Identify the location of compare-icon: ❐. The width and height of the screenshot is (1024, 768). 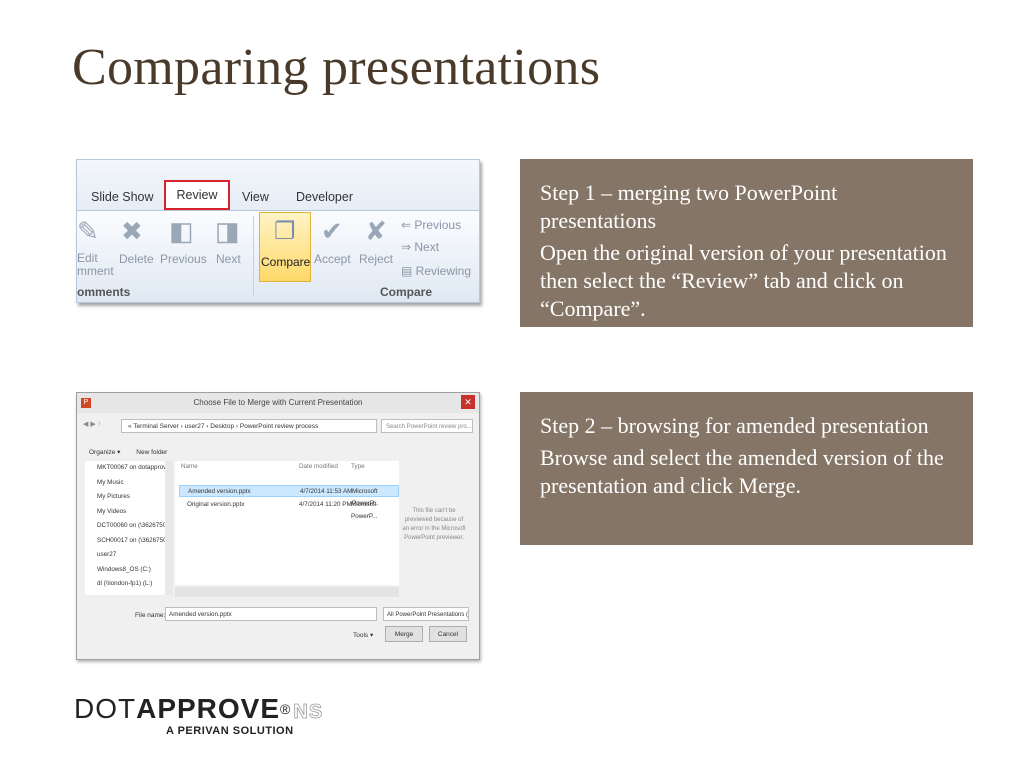
(285, 231).